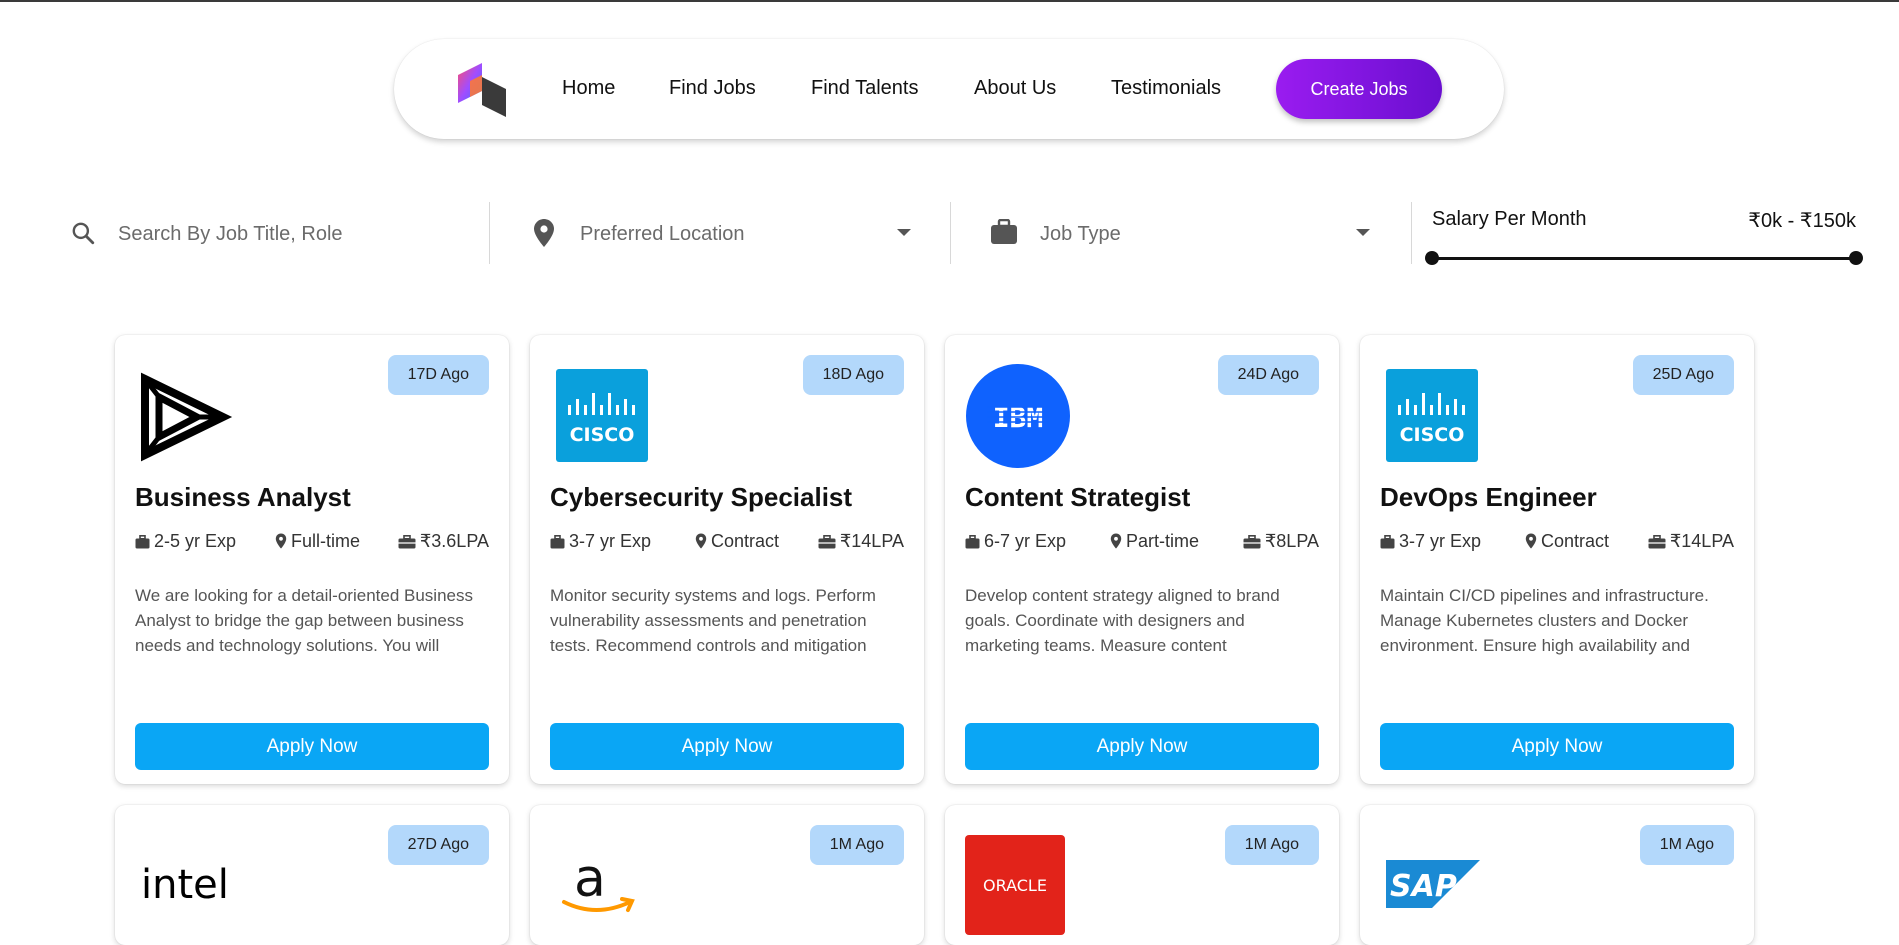 Image resolution: width=1899 pixels, height=945 pixels. I want to click on job-card: 1M Ago SAP, so click(1557, 875).